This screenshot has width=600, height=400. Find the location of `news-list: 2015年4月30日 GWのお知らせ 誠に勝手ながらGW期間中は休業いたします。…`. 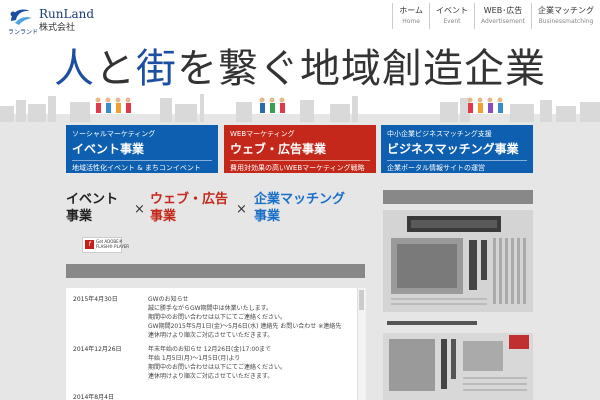

news-list: 2015年4月30日 GWのお知らせ 誠に勝手ながらGW期間中は休業いたします。… is located at coordinates (215, 344).